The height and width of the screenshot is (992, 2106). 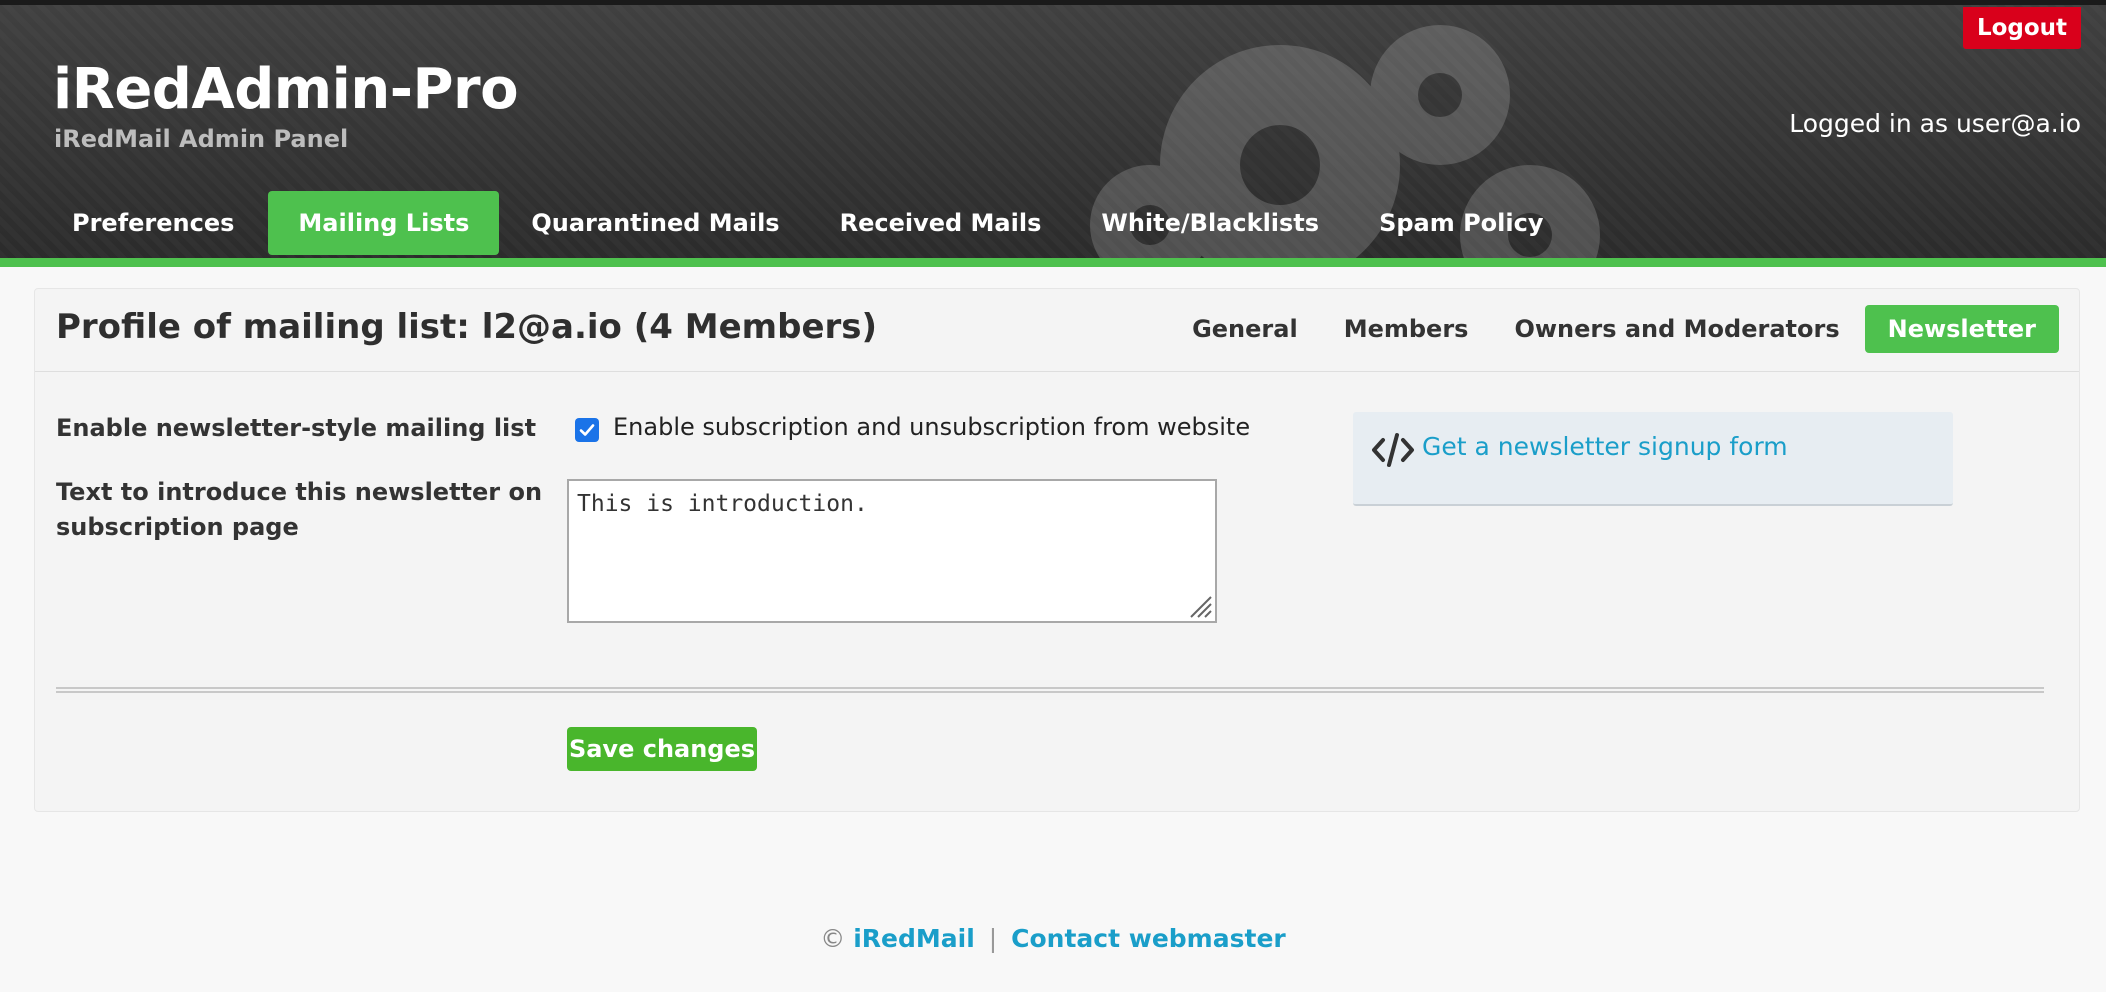 I want to click on app-title: iRedAdmin-Pro, so click(x=286, y=89).